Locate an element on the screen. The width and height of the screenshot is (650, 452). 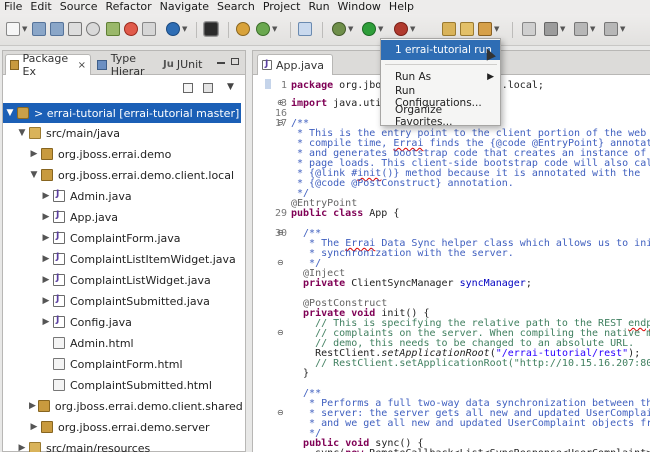
tree-item-java-file: ▶ Admin.java is located at coordinates (122, 196).